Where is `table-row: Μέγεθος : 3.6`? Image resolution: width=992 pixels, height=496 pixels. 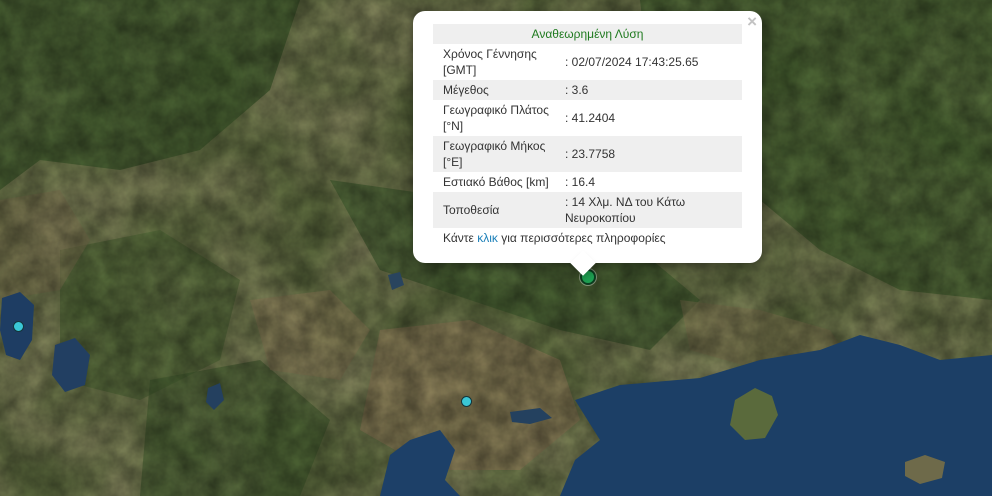 table-row: Μέγεθος : 3.6 is located at coordinates (587, 90).